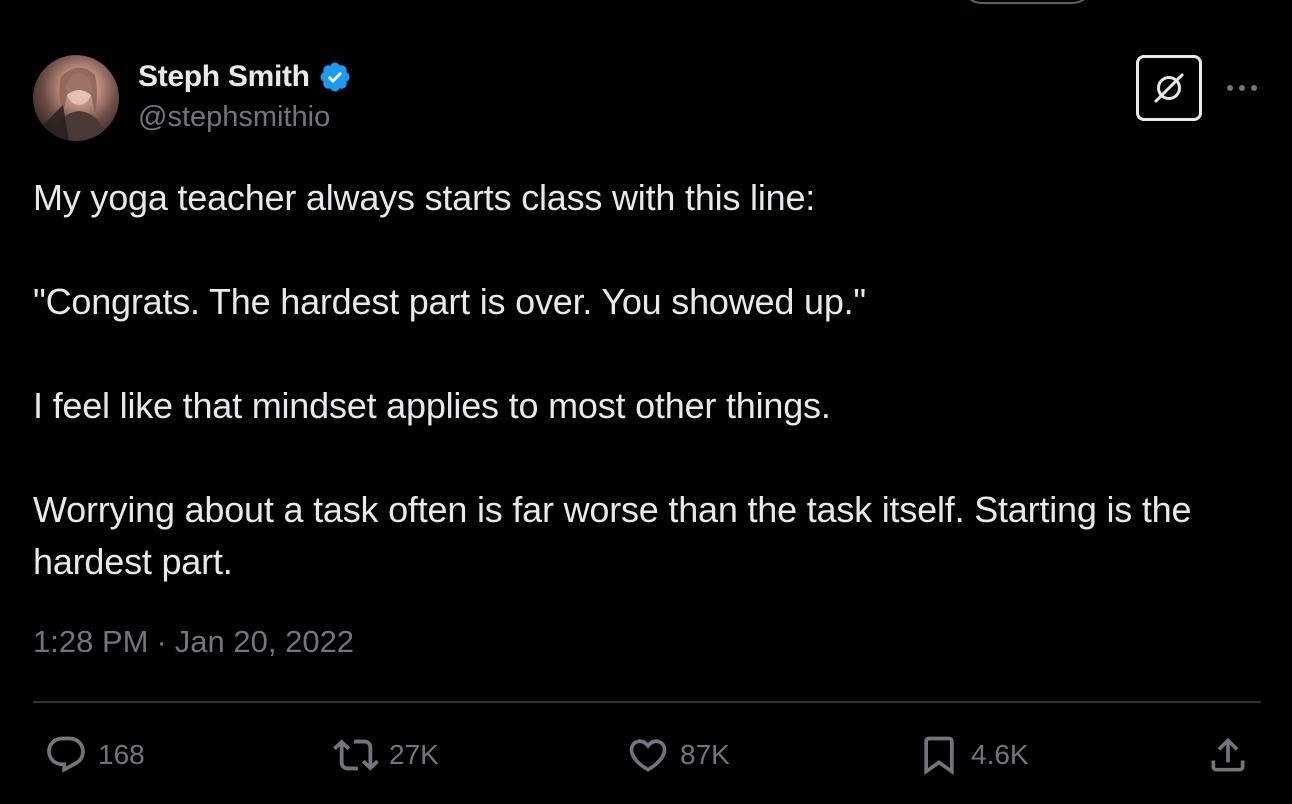 The width and height of the screenshot is (1292, 804). What do you see at coordinates (647, 702) in the screenshot?
I see `divider` at bounding box center [647, 702].